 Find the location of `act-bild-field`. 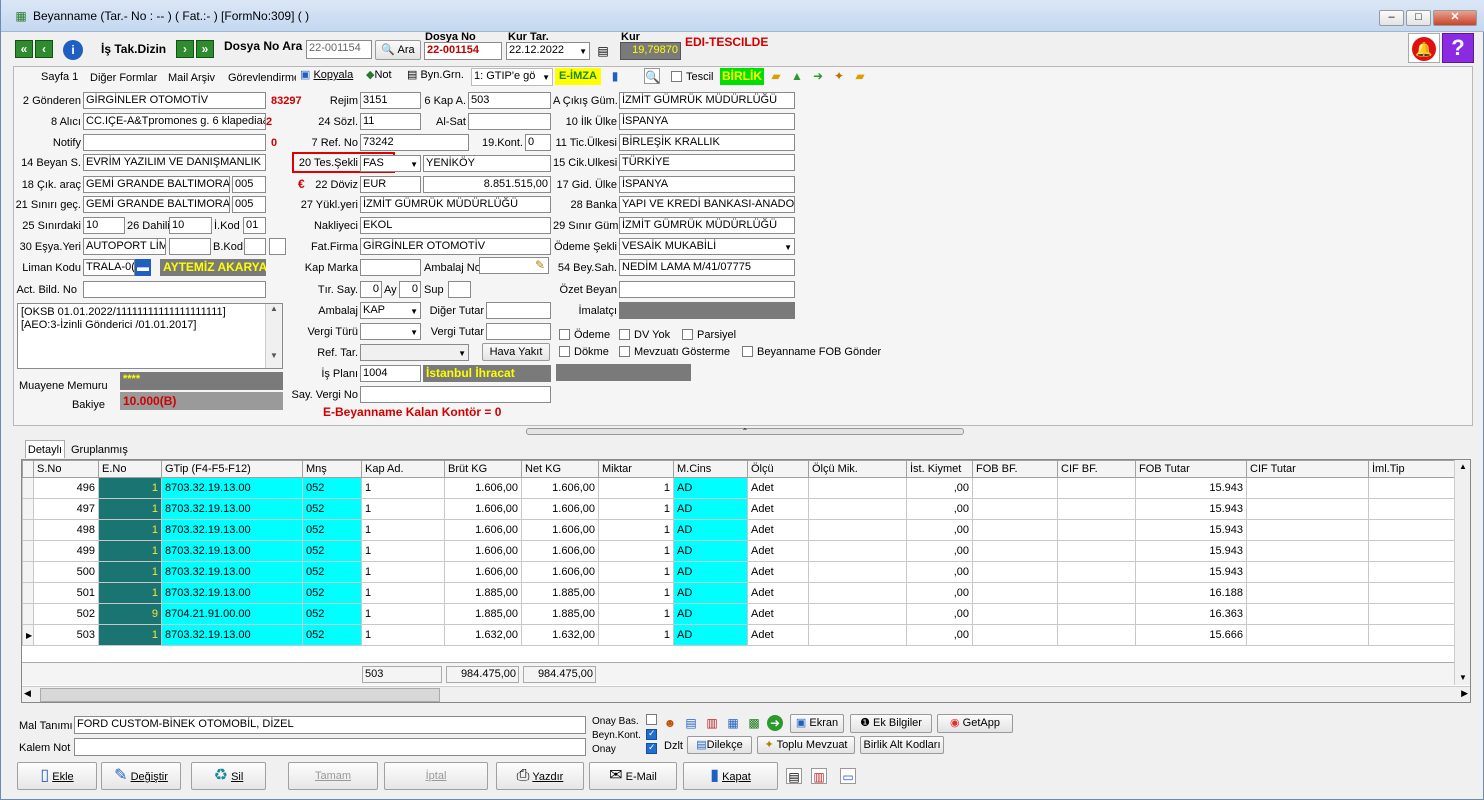

act-bild-field is located at coordinates (174, 289).